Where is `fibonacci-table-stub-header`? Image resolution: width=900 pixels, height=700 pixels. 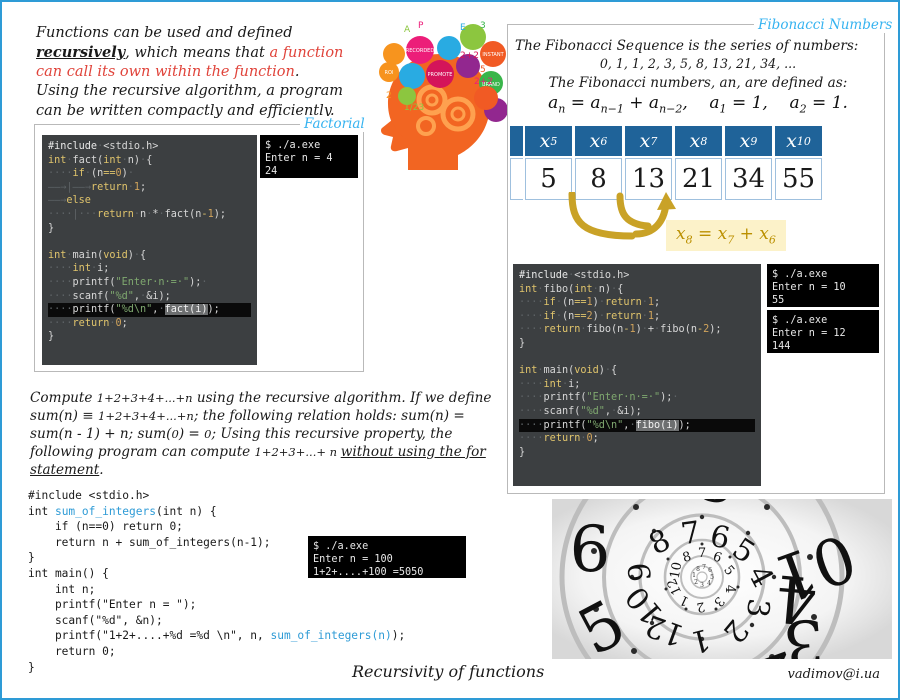 fibonacci-table-stub-header is located at coordinates (516, 141).